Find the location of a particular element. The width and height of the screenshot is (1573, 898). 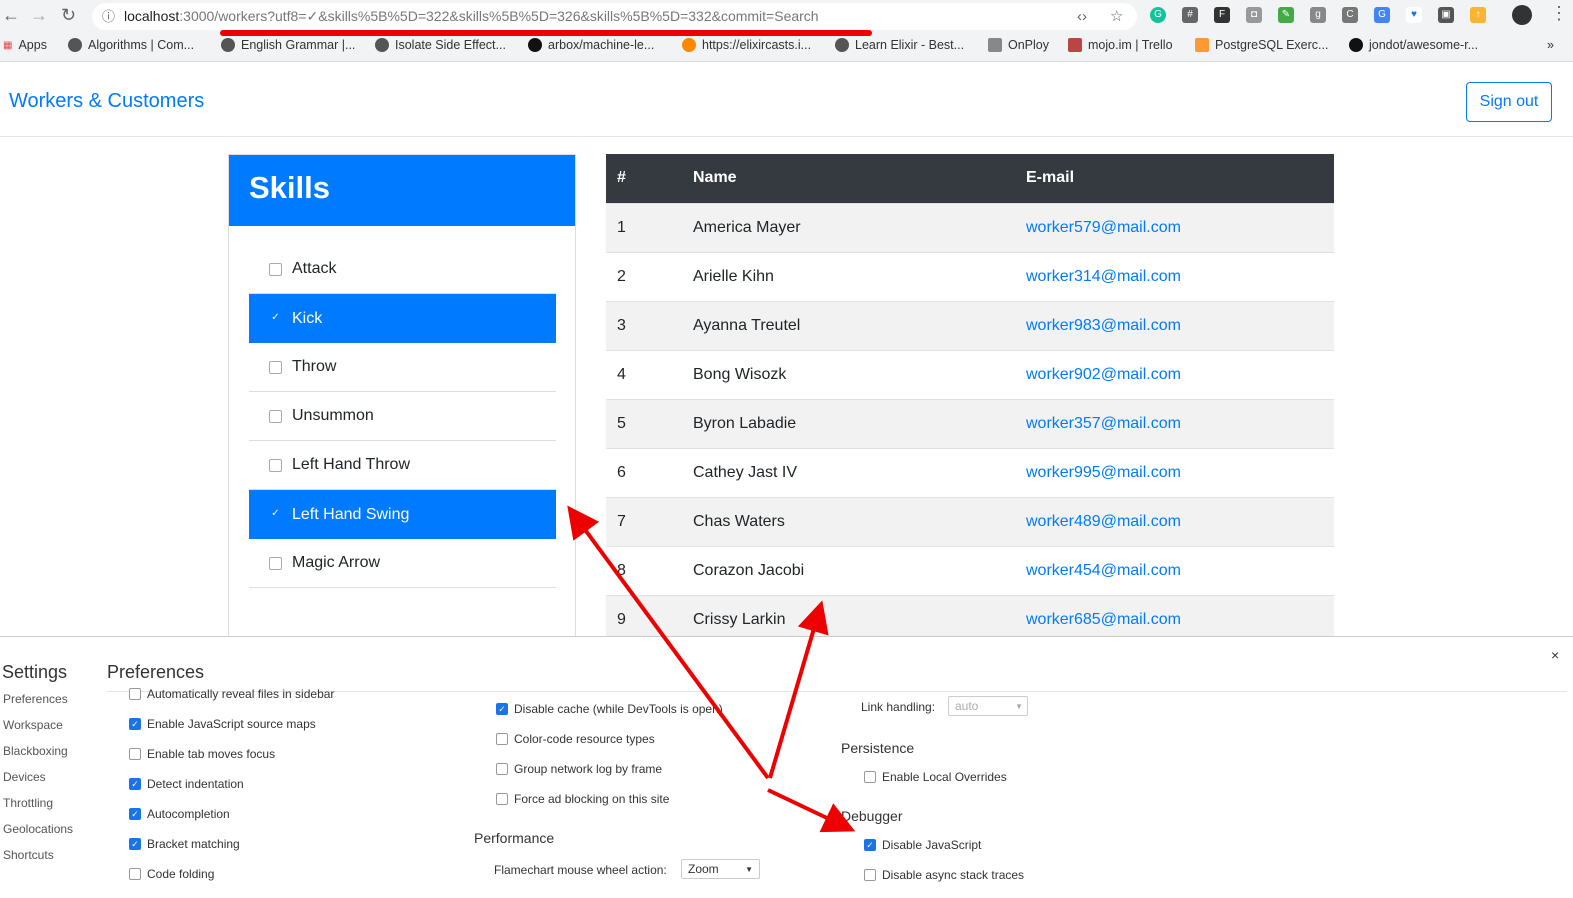

back-icon: ← is located at coordinates (11, 15).